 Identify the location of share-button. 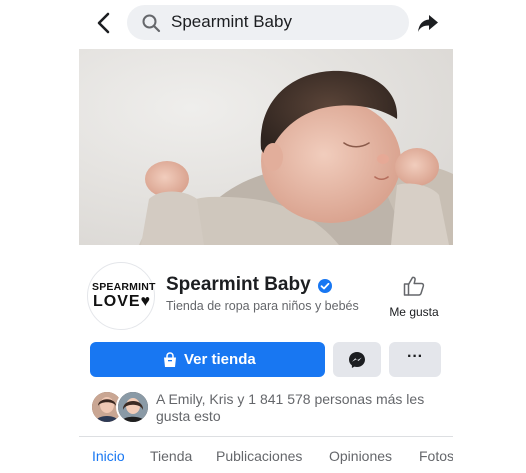
(428, 23).